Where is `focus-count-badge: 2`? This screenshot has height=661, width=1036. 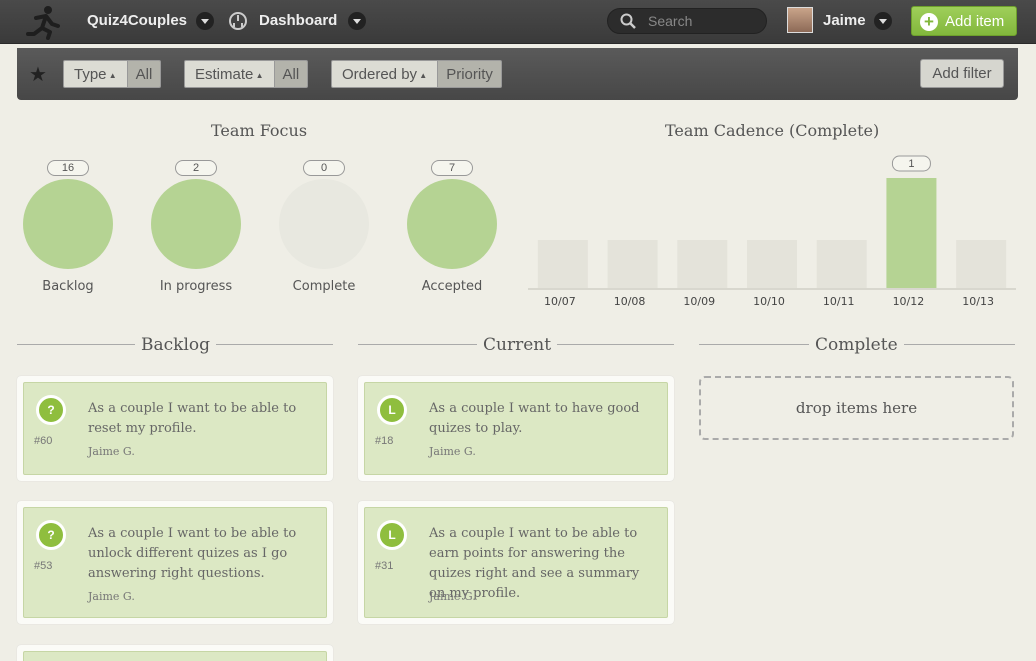 focus-count-badge: 2 is located at coordinates (196, 168).